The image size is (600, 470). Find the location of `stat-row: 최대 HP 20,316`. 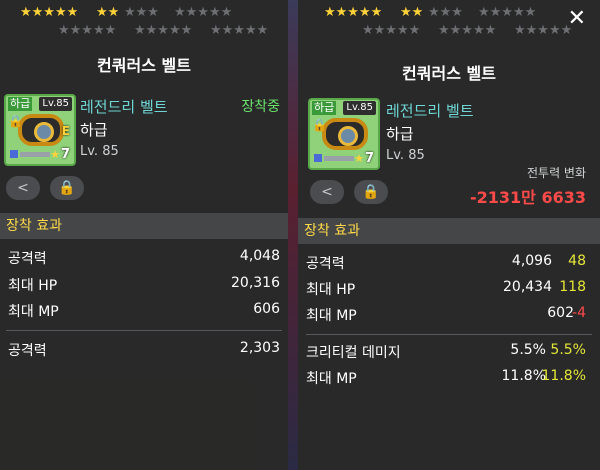

stat-row: 최대 HP 20,316 is located at coordinates (144, 287).